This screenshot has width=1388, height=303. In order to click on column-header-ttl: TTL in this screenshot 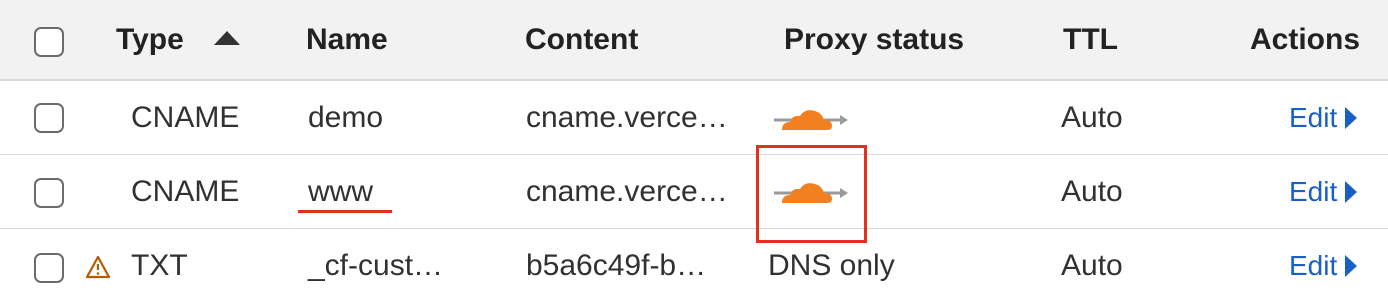, I will do `click(1090, 39)`.